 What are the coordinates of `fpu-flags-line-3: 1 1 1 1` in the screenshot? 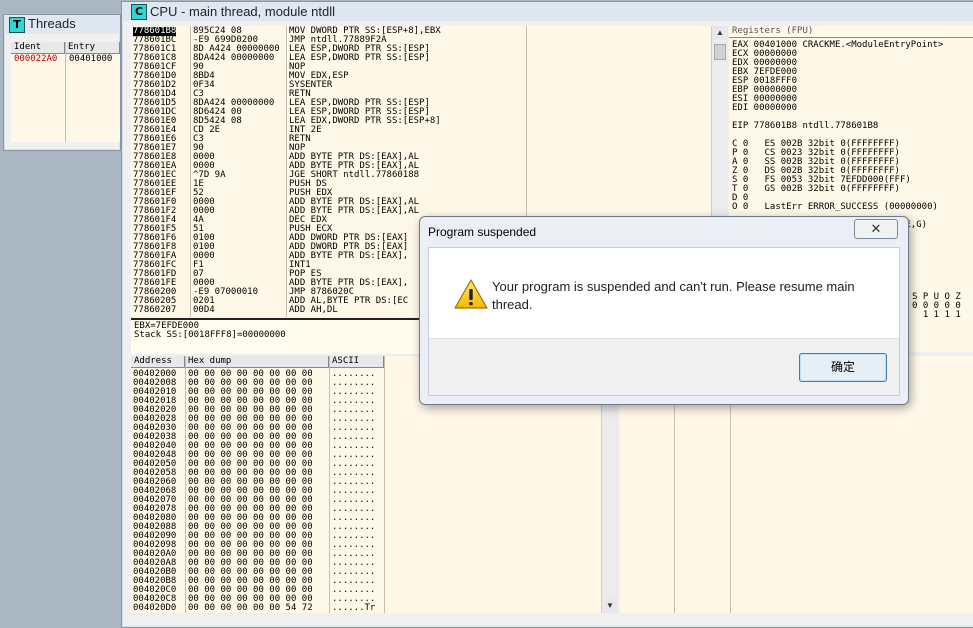 It's located at (936, 315).